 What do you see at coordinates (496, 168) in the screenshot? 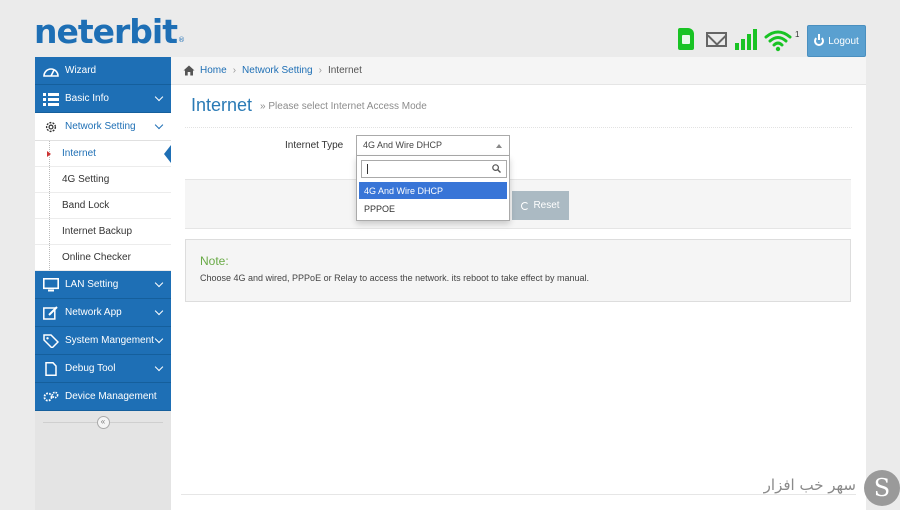
I see `search-icon` at bounding box center [496, 168].